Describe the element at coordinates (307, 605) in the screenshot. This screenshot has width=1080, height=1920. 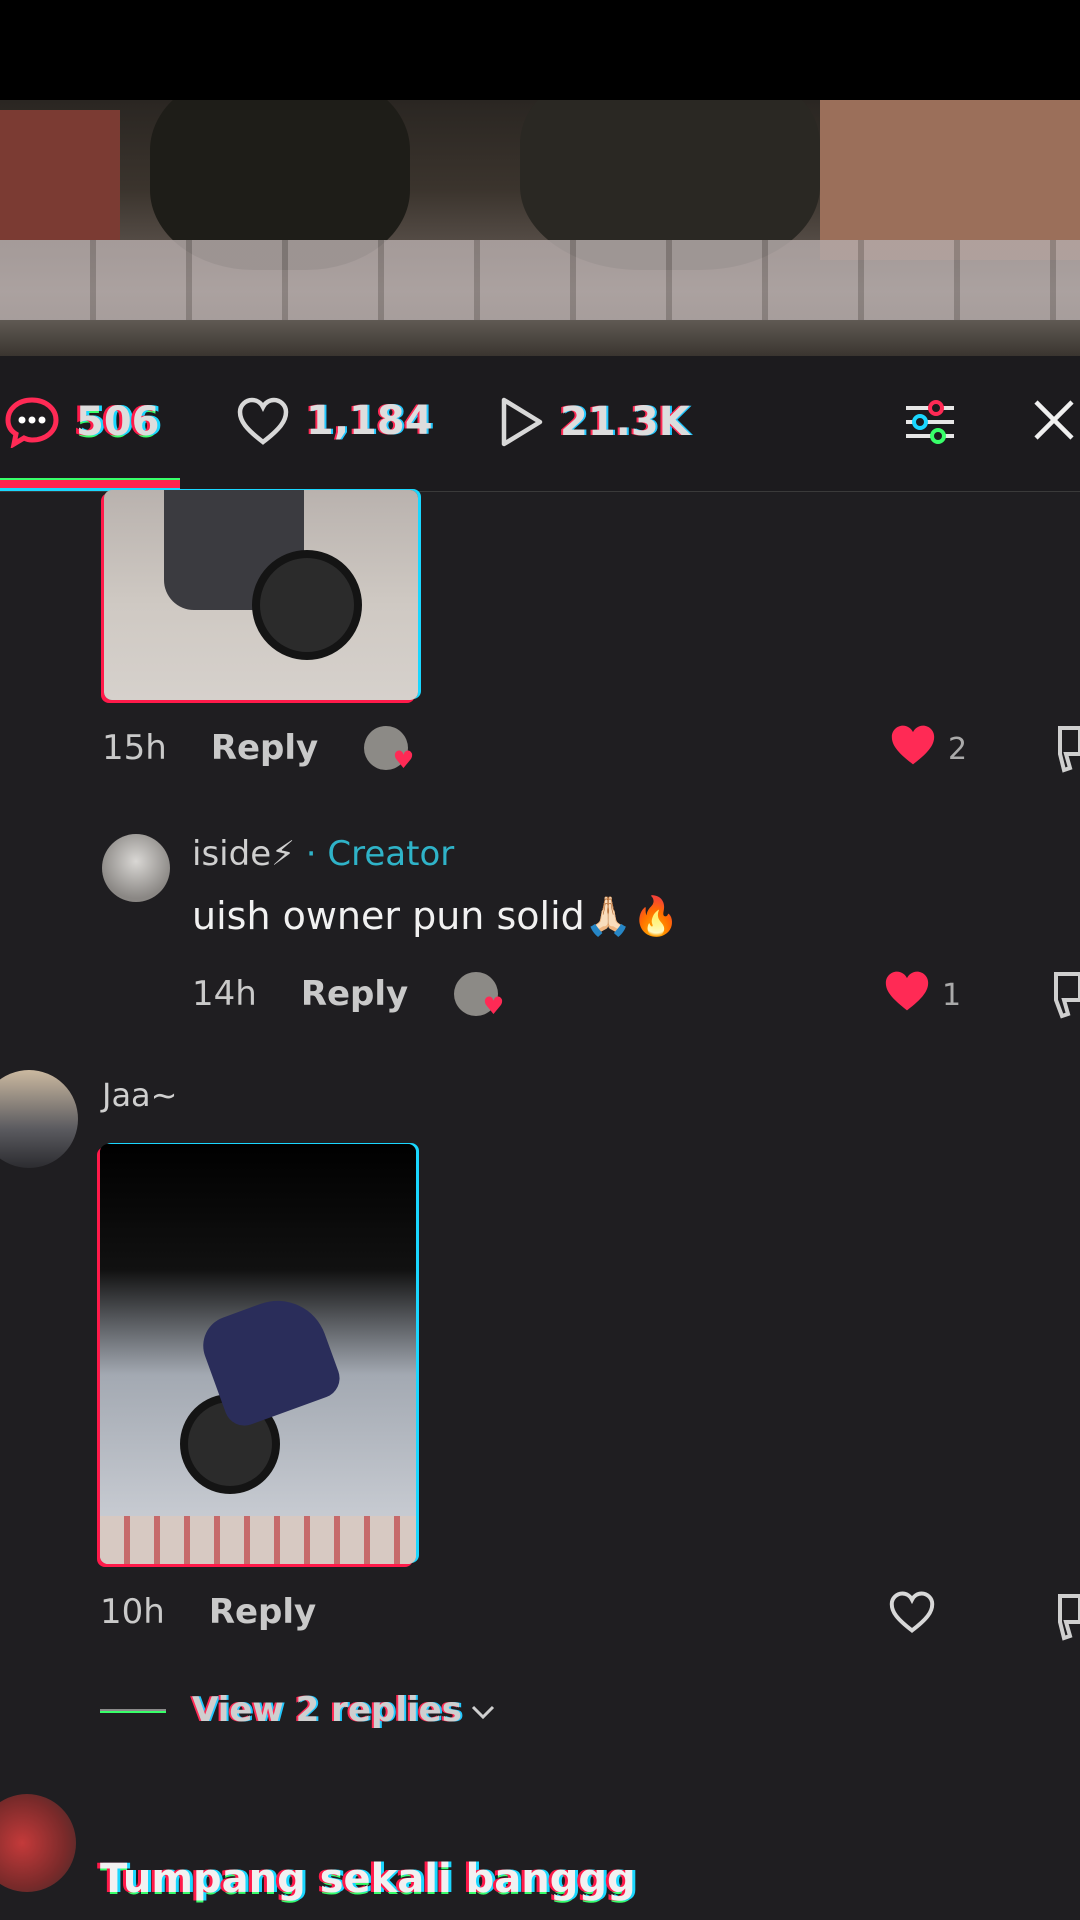
I see `motorbike-wheel` at that location.